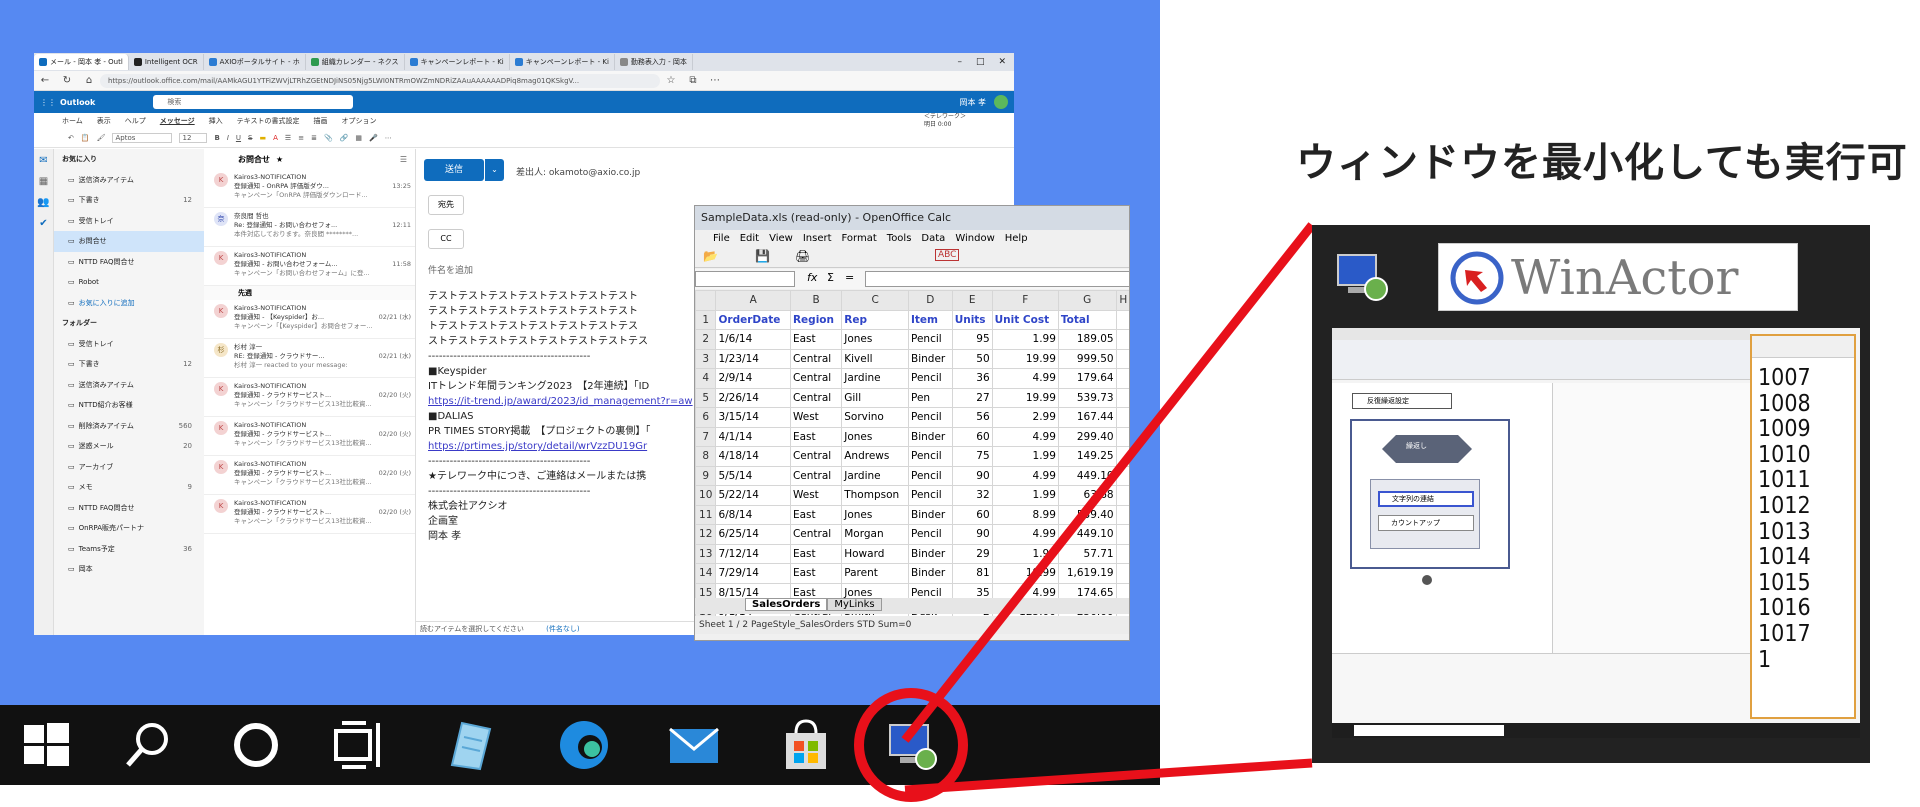 The width and height of the screenshot is (1920, 807). Describe the element at coordinates (1784, 582) in the screenshot. I see `notepad-number-line: 1015` at that location.